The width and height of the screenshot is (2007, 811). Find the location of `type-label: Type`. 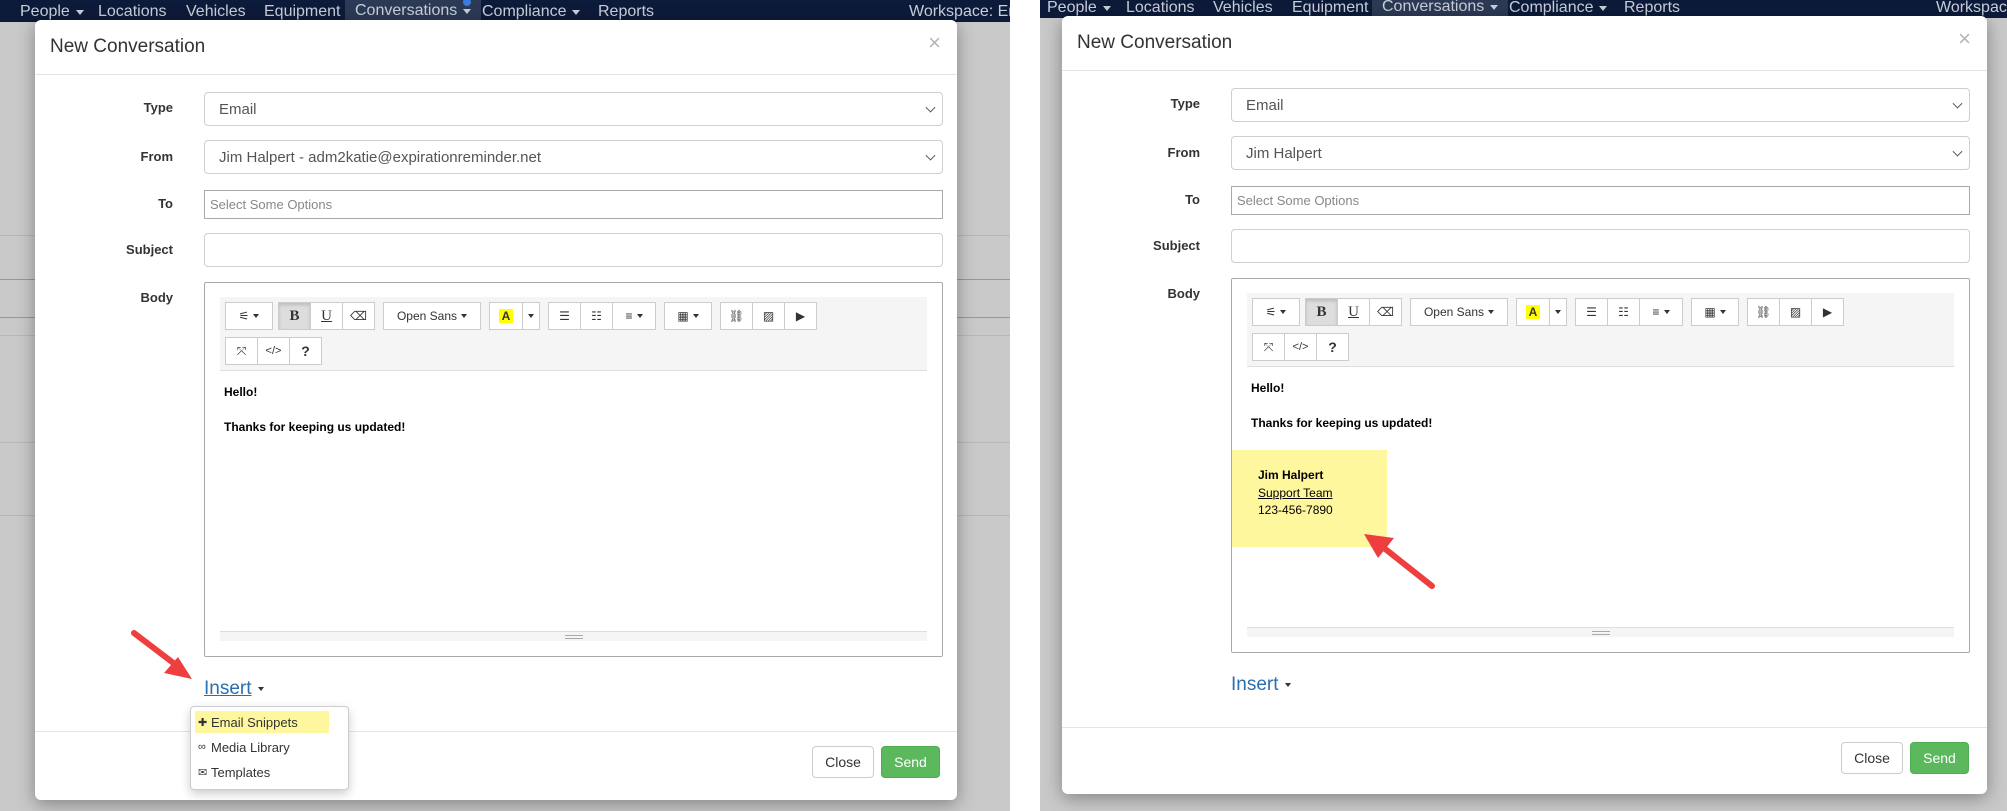

type-label: Type is located at coordinates (1185, 103).